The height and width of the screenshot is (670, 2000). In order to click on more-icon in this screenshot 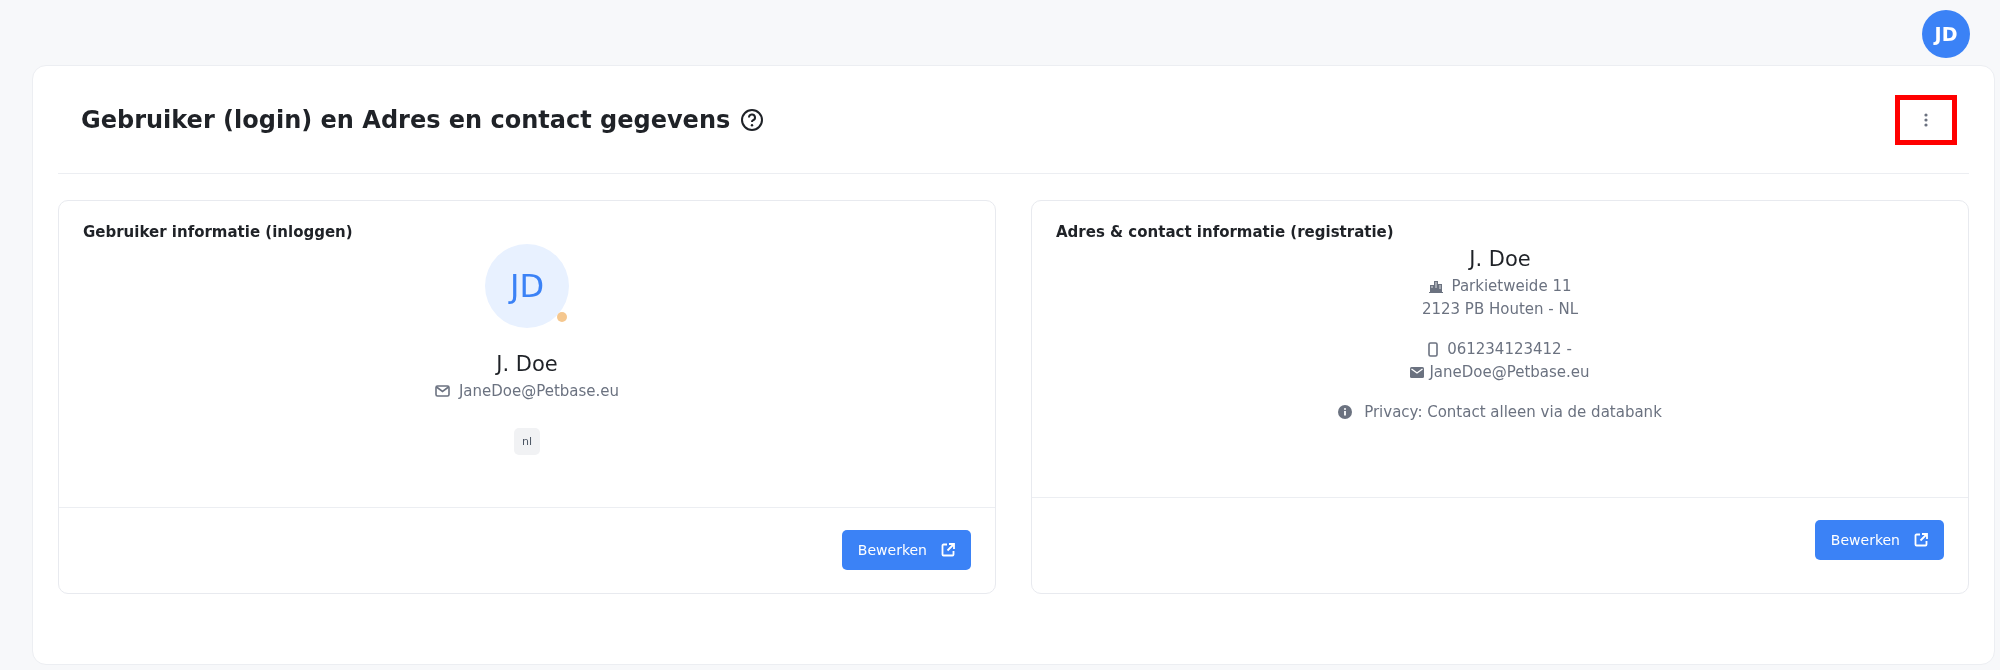, I will do `click(1926, 119)`.